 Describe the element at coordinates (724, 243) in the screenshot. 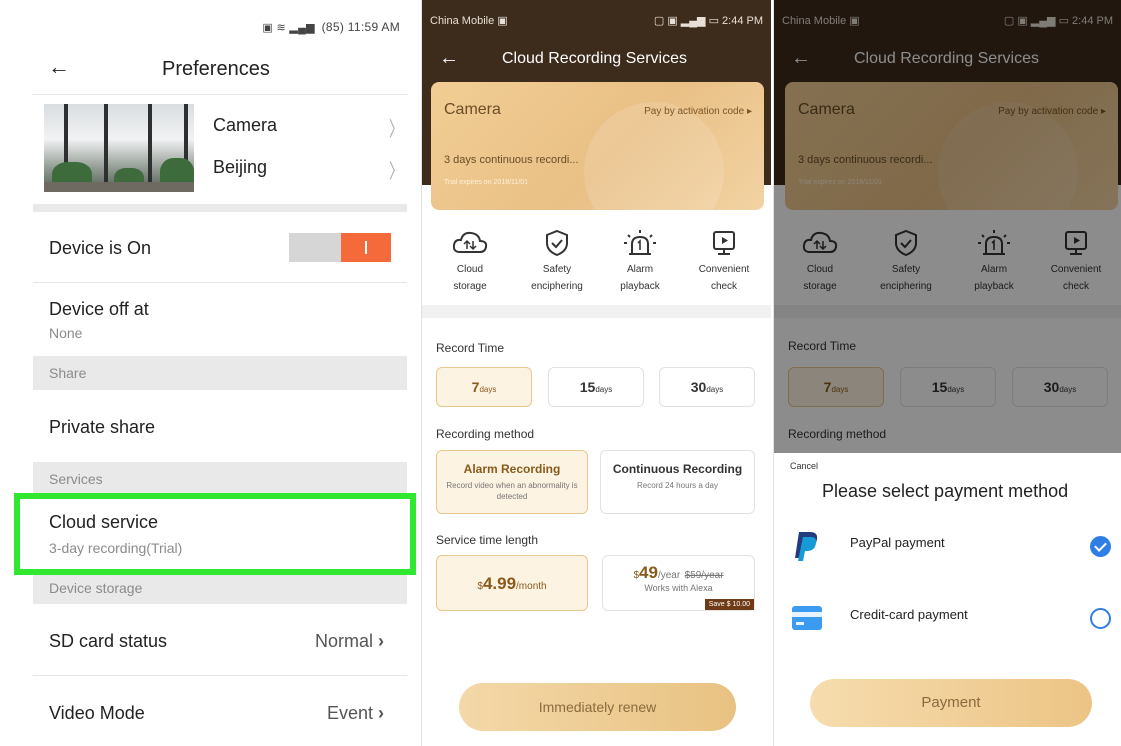

I see `play-screen-icon` at that location.